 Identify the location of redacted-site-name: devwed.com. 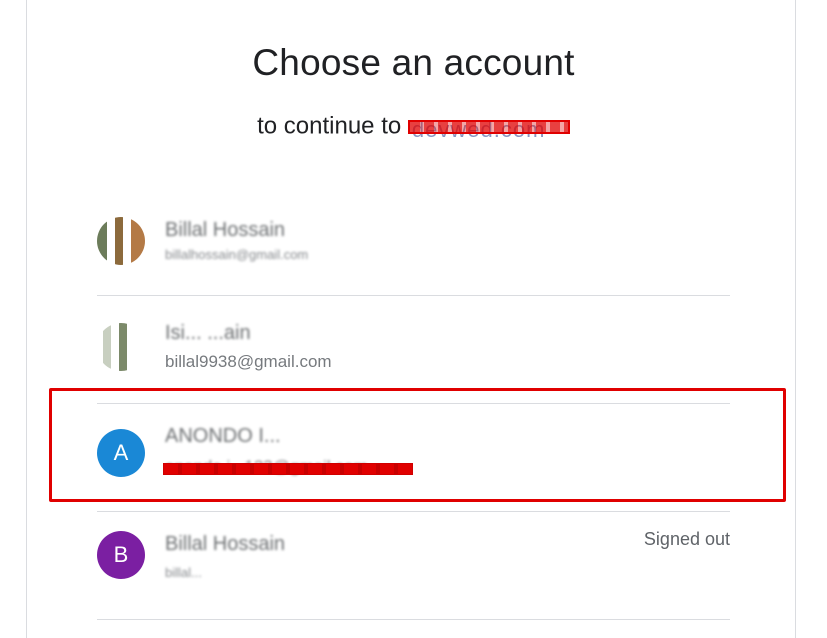
(488, 128).